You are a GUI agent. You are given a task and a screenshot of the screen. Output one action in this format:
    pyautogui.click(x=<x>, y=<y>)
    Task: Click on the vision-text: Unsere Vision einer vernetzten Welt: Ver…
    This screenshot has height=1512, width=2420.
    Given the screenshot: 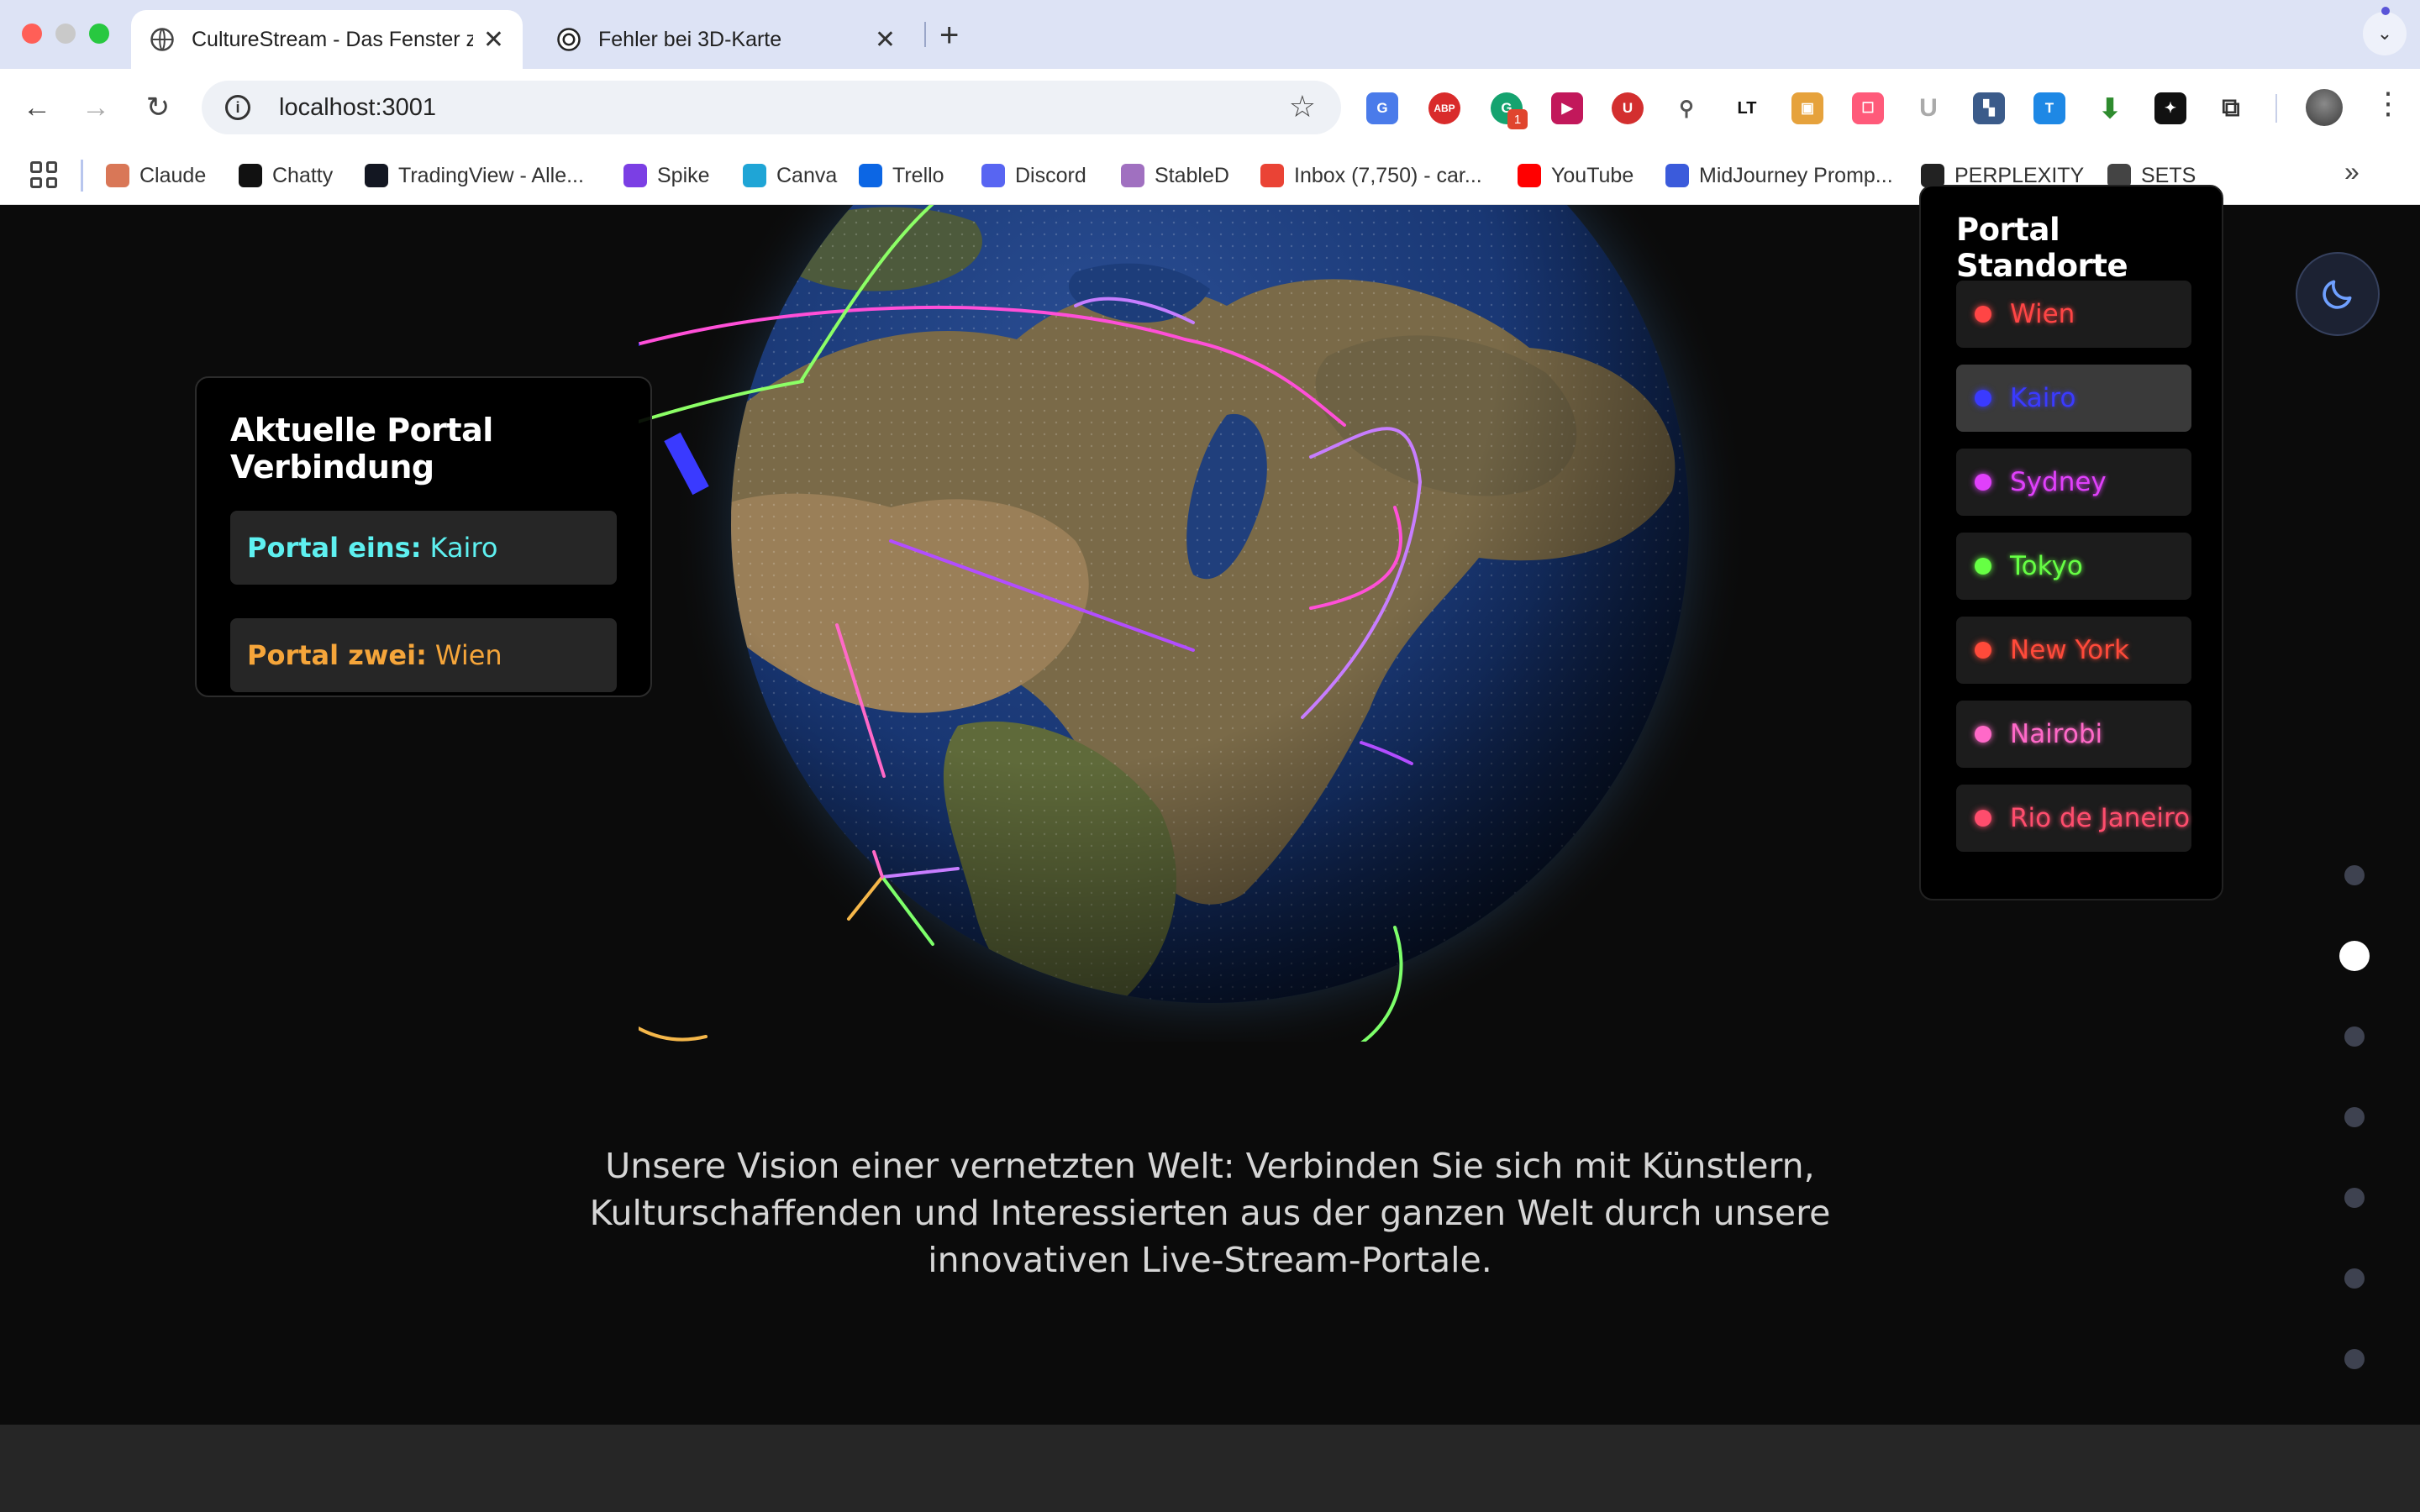 What is the action you would take?
    pyautogui.click(x=1210, y=1213)
    